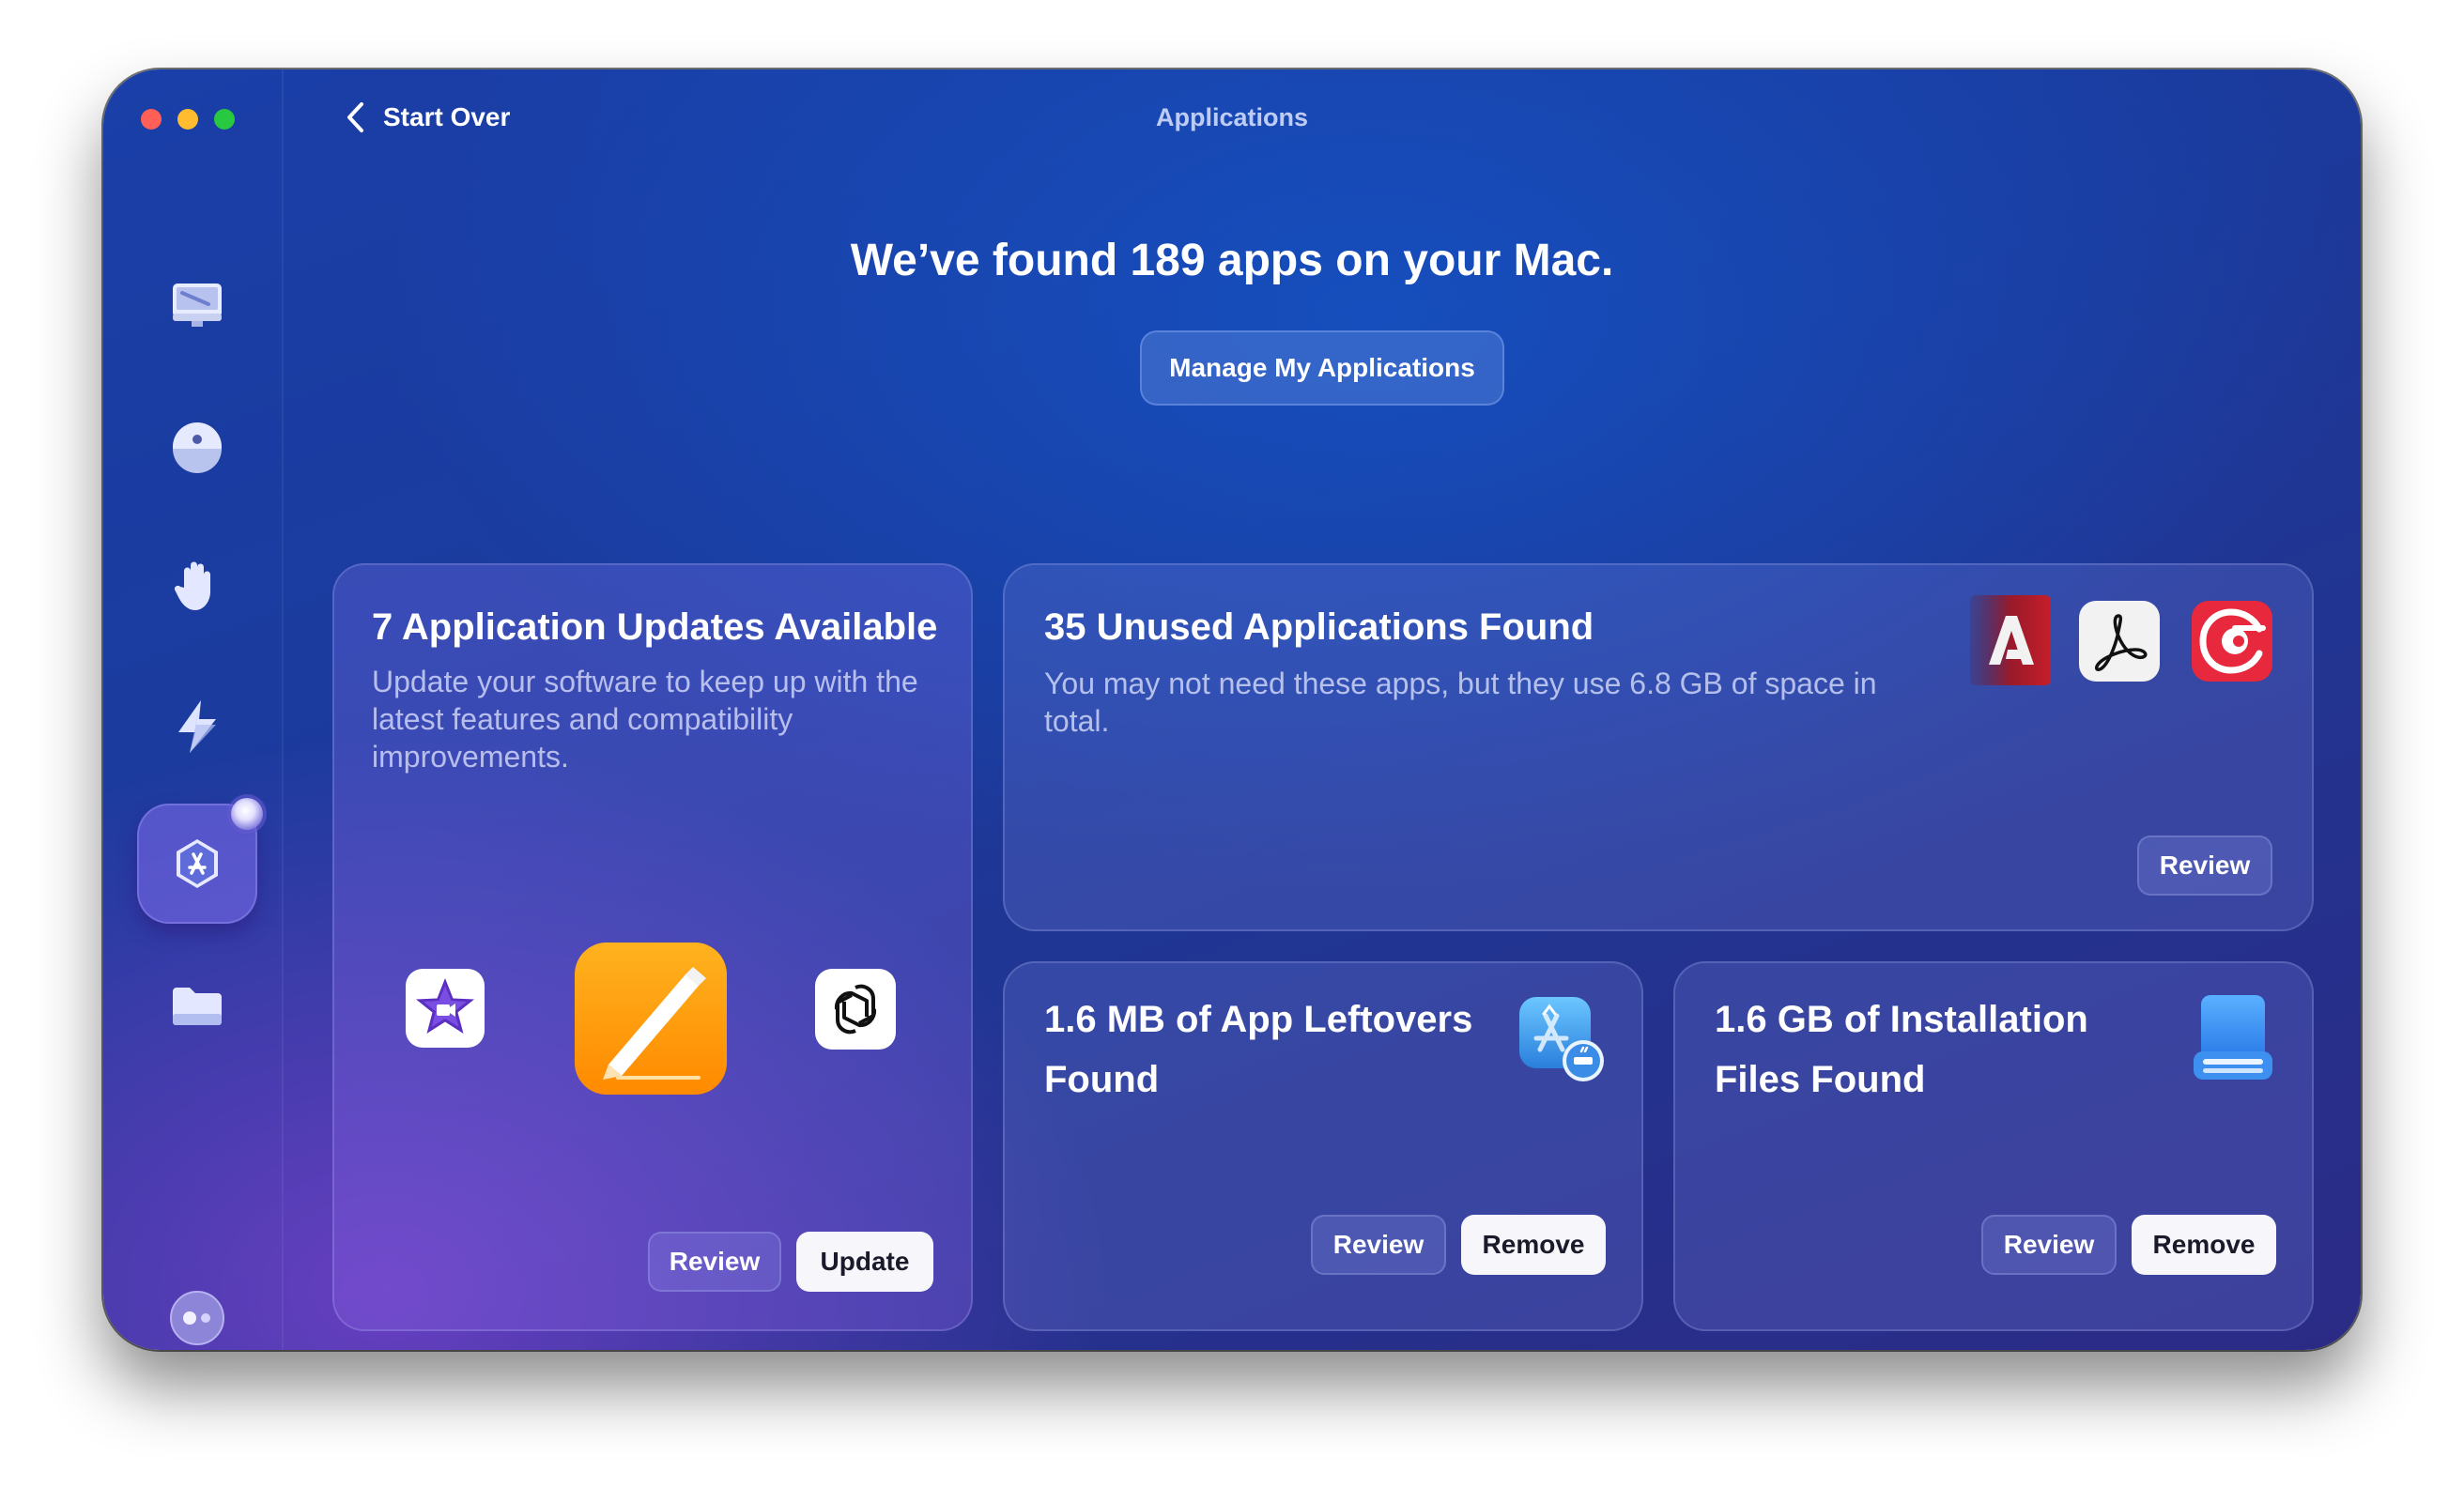  What do you see at coordinates (655, 627) in the screenshot?
I see `updates-title: 7 Application Updates Available` at bounding box center [655, 627].